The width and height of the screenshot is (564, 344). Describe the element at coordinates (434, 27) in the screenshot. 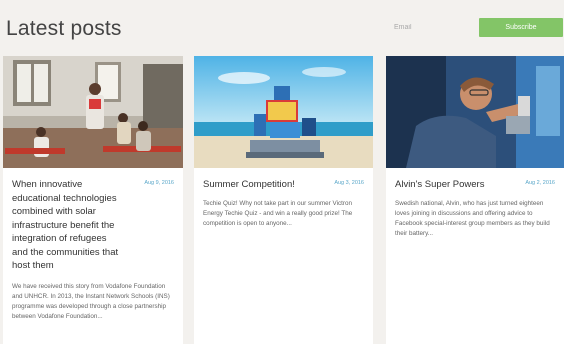

I see `email-input` at that location.